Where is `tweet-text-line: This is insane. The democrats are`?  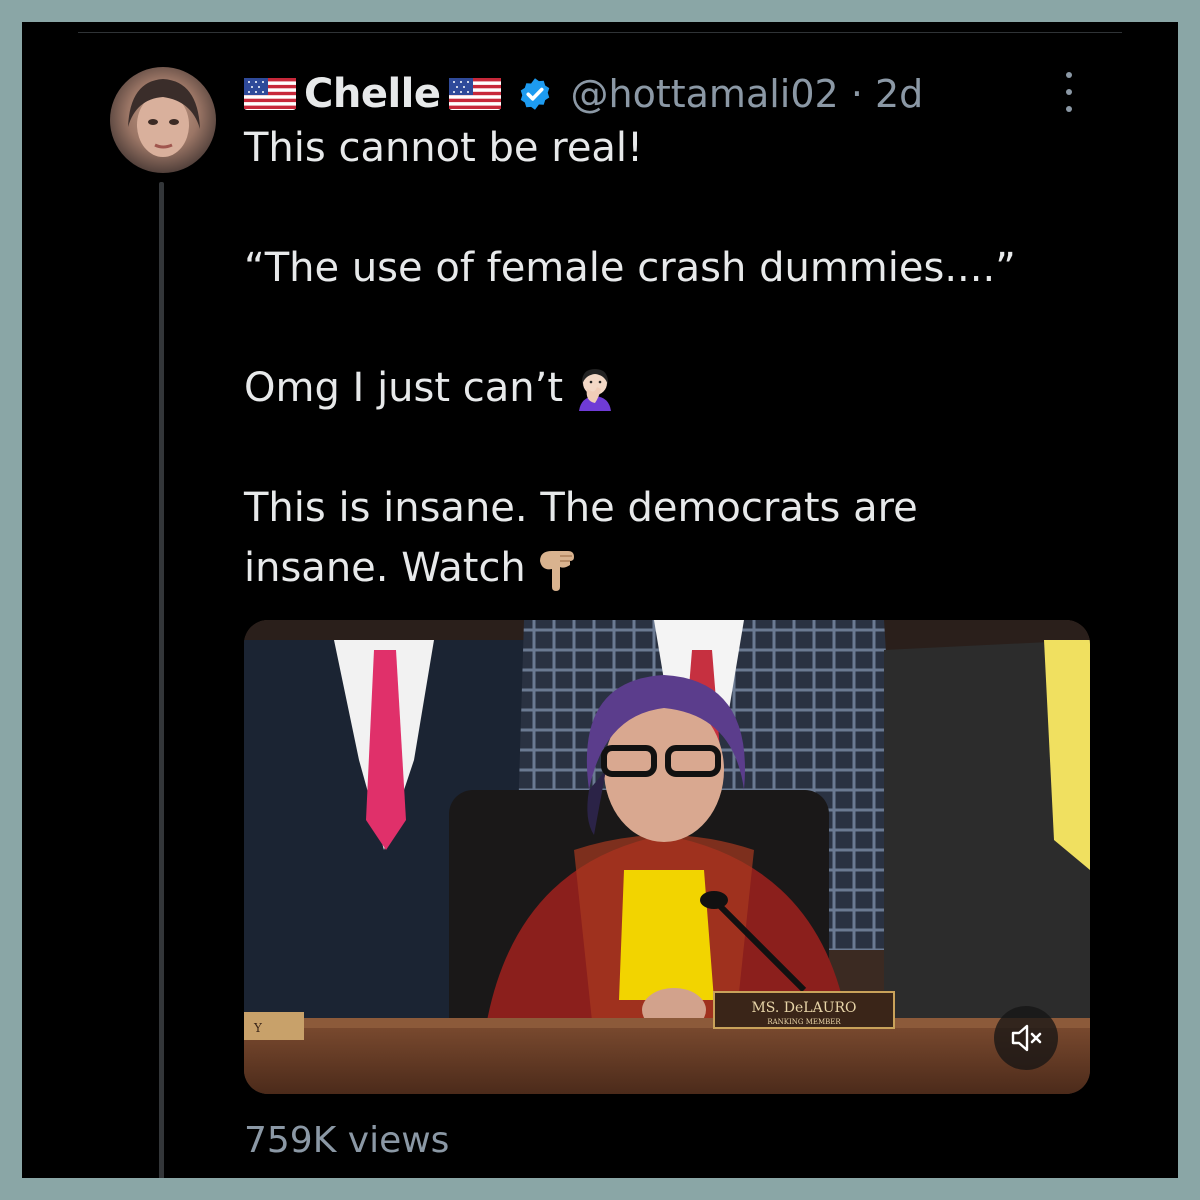
tweet-text-line: This is insane. The democrats are is located at coordinates (581, 508).